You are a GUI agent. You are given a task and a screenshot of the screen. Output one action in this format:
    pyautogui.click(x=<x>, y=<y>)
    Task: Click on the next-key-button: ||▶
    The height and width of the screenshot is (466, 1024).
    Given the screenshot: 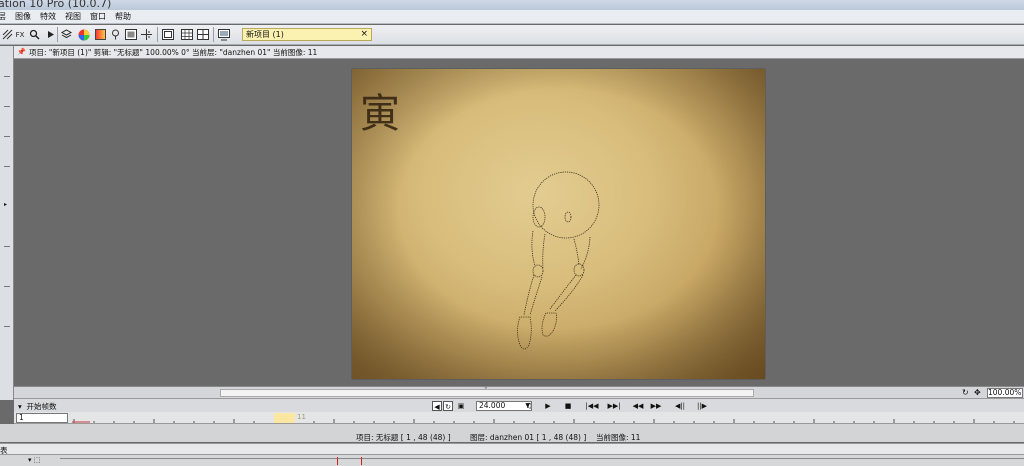 What is the action you would take?
    pyautogui.click(x=702, y=406)
    